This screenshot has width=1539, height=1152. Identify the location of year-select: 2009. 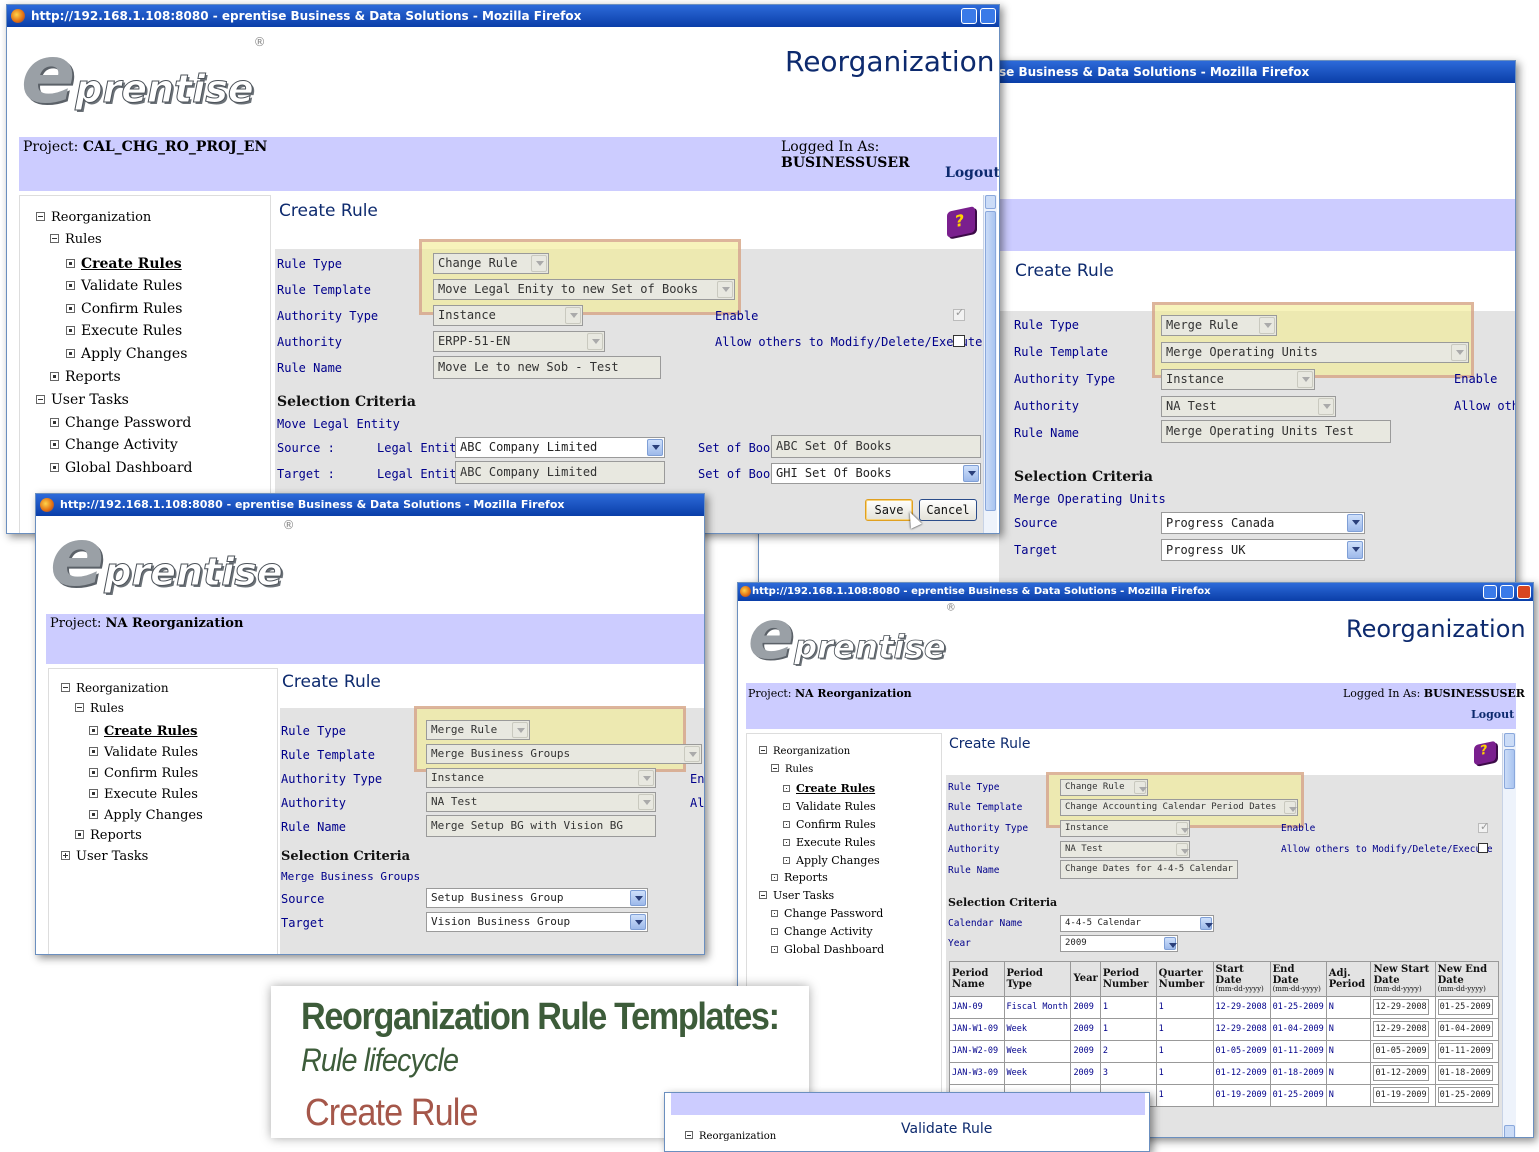
(1119, 943).